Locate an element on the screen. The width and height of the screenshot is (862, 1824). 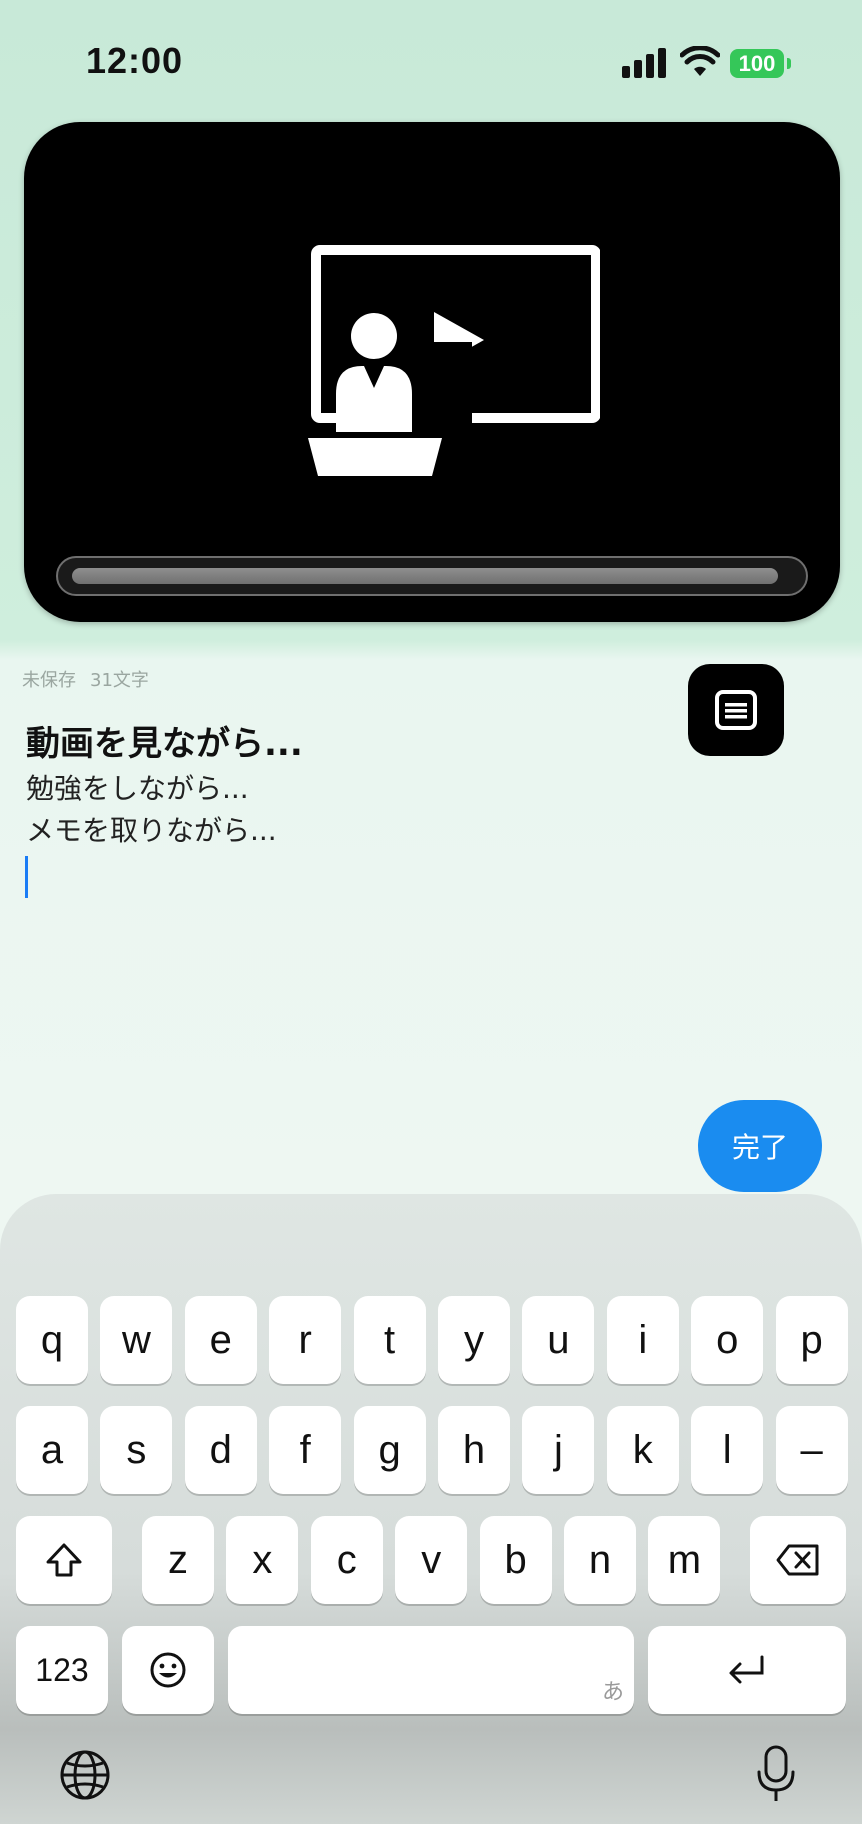
save-status: 未保存 is located at coordinates (49, 680).